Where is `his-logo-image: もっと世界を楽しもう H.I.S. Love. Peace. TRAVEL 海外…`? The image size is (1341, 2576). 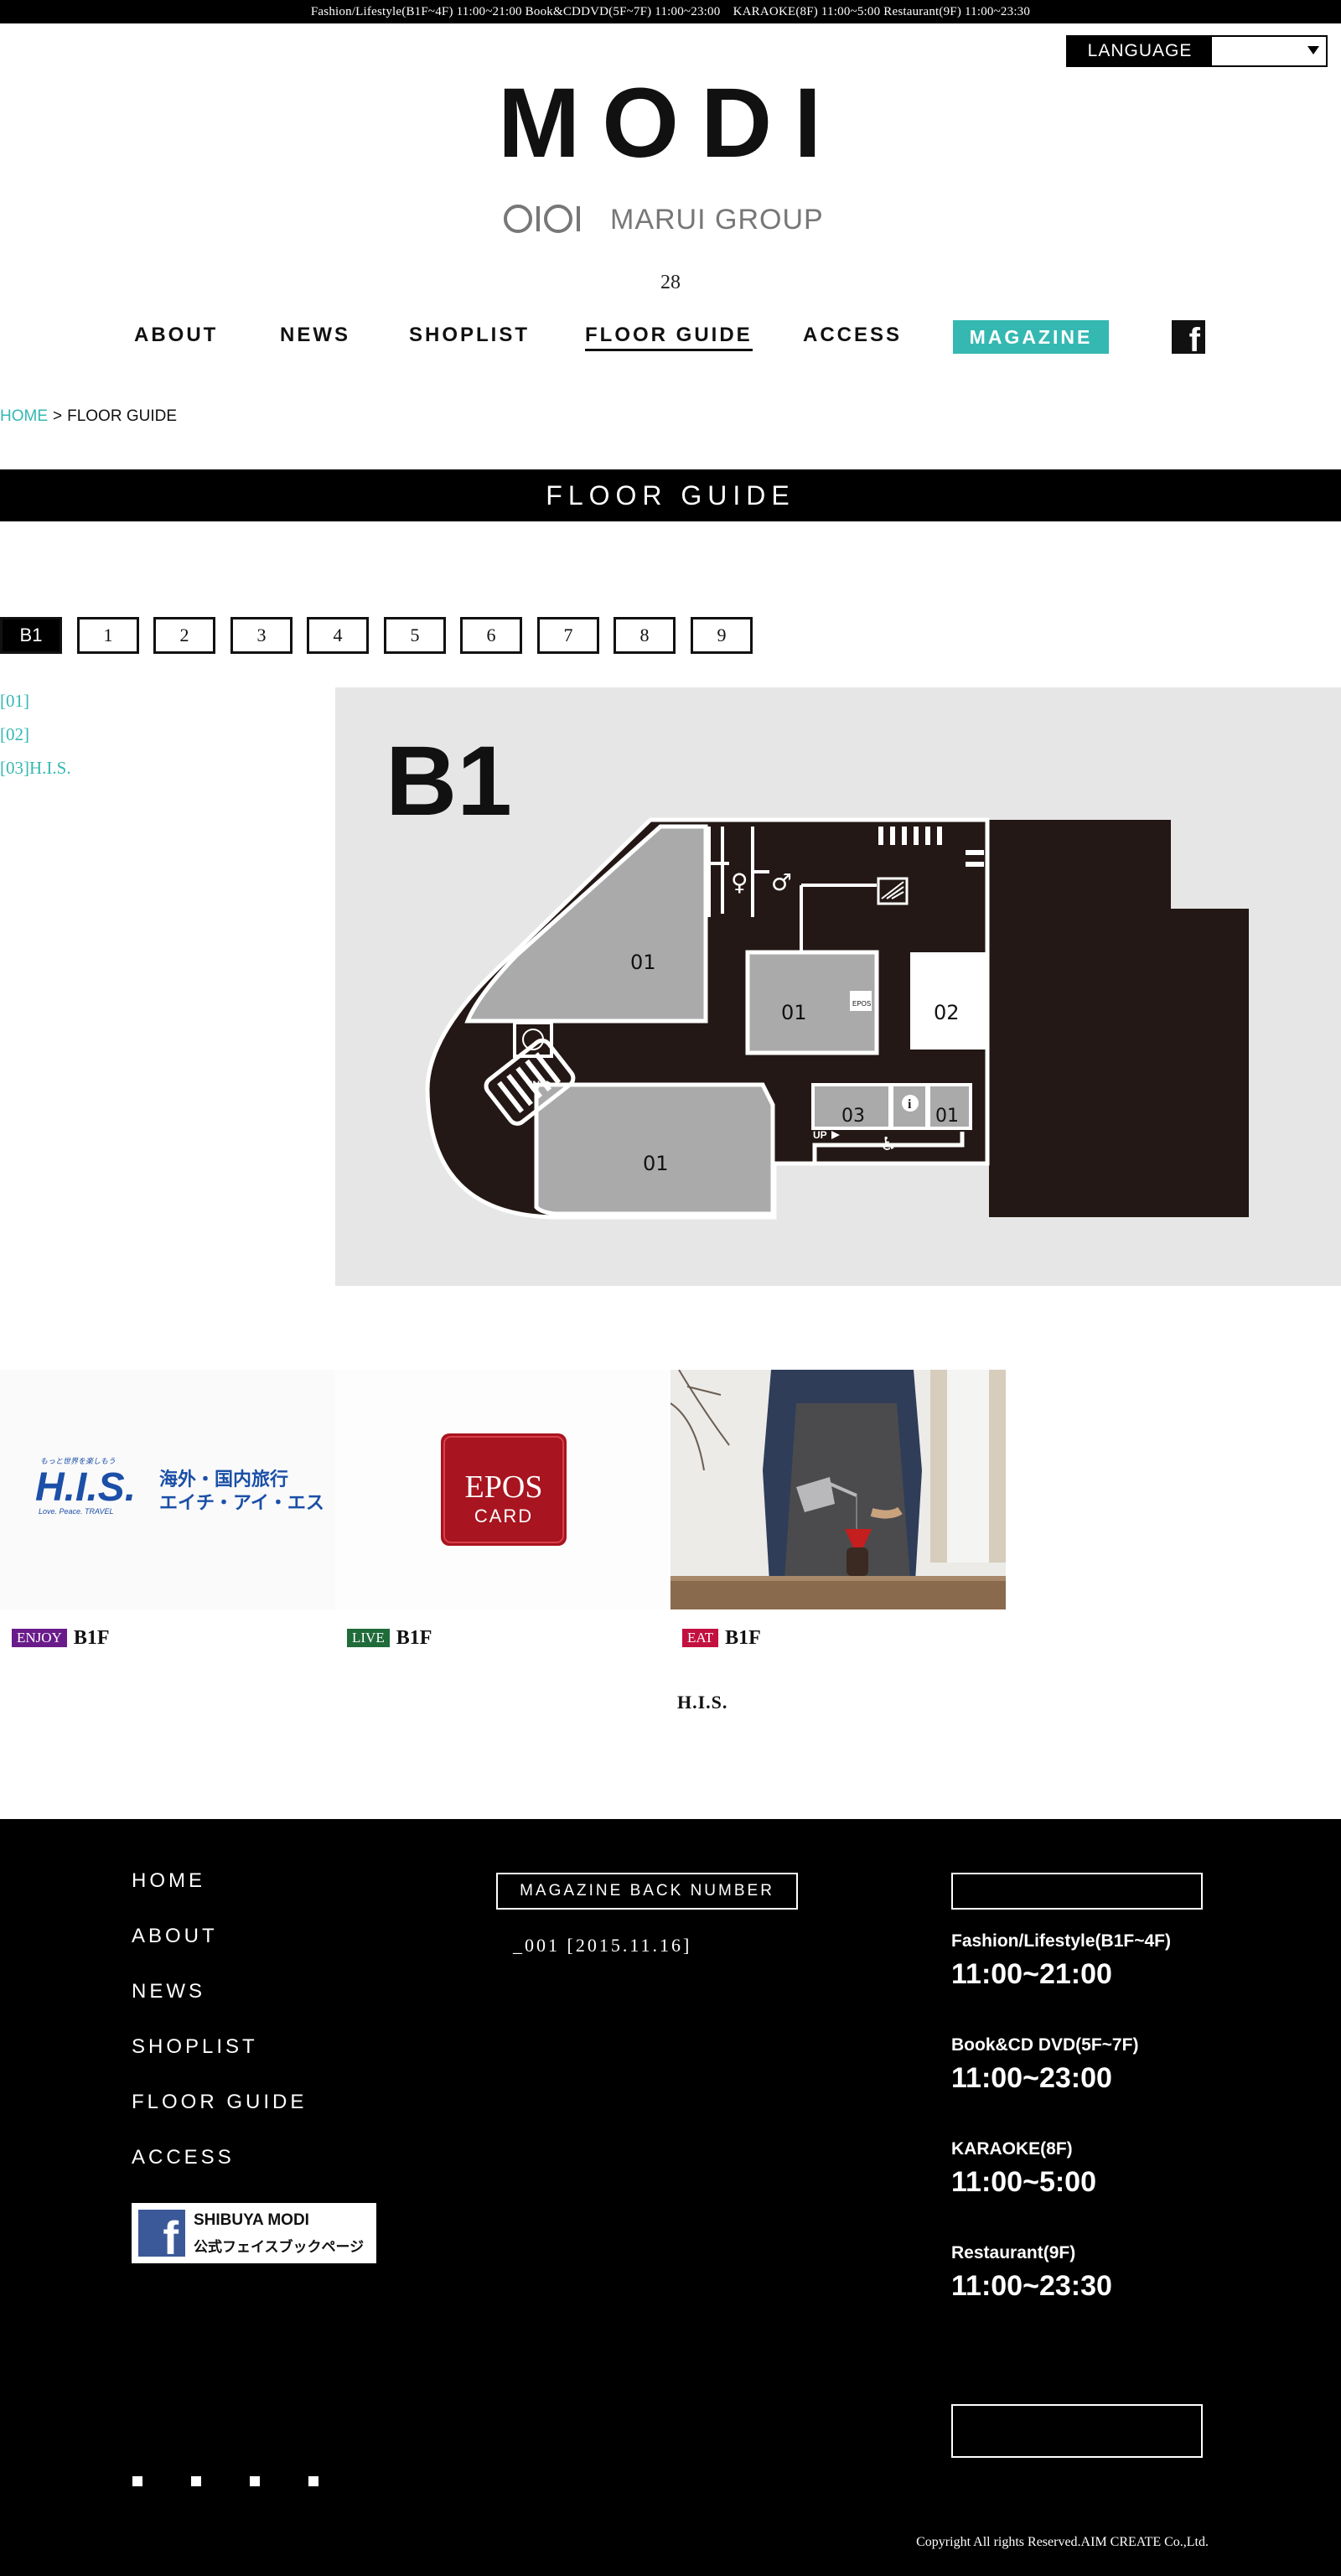
his-logo-image: もっと世界を楽しもう H.I.S. Love. Peace. TRAVEL 海外… is located at coordinates (179, 1486).